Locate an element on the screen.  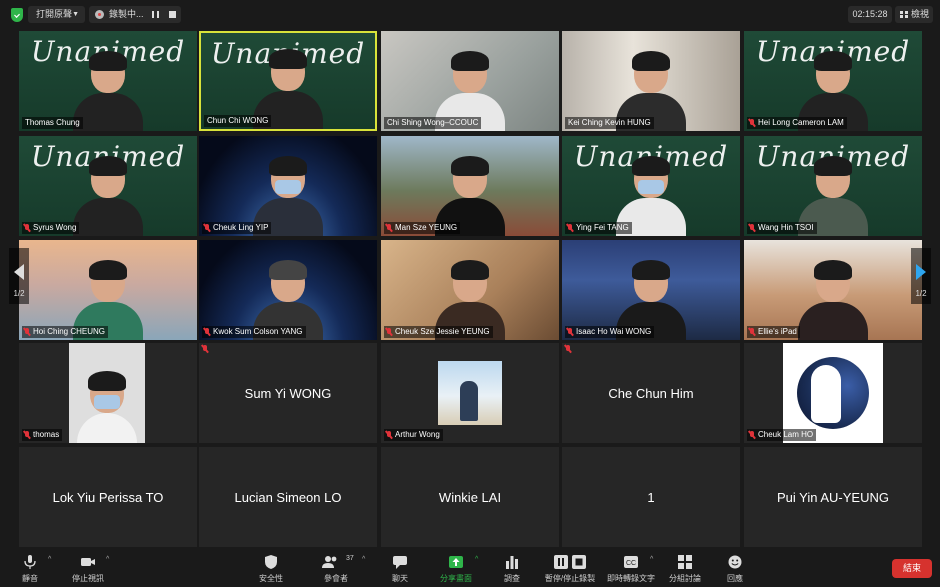
participant-name: Cheuk Lam HO is located at coordinates (782, 435).